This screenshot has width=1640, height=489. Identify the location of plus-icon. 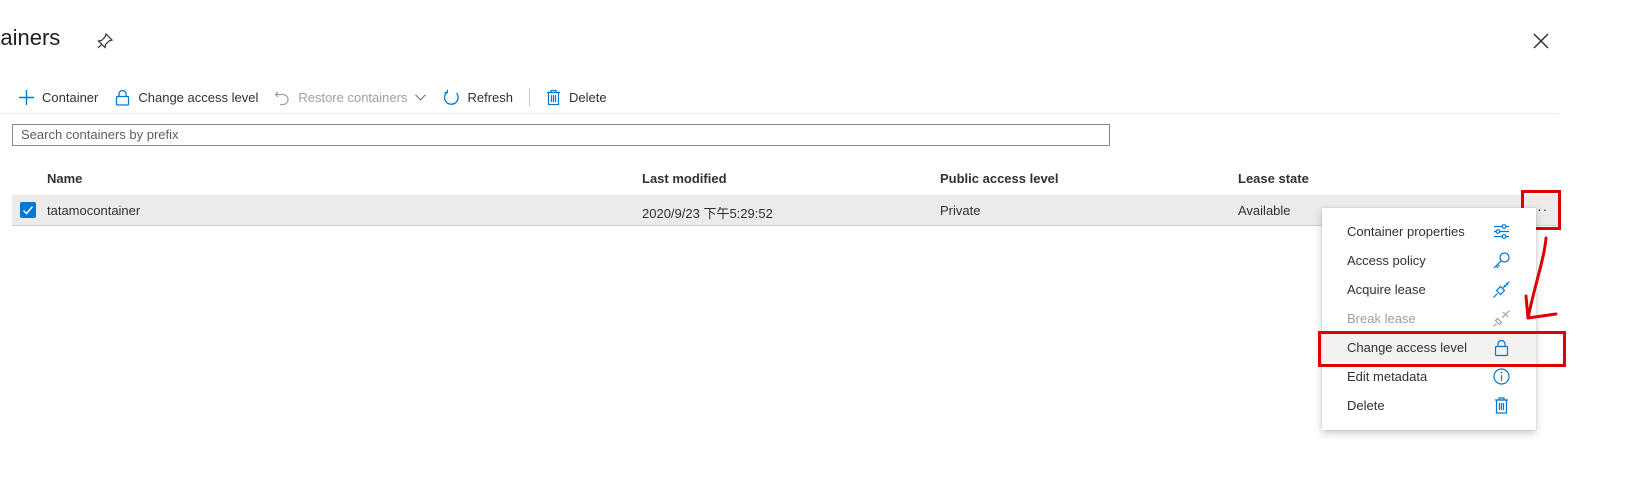
(26, 97).